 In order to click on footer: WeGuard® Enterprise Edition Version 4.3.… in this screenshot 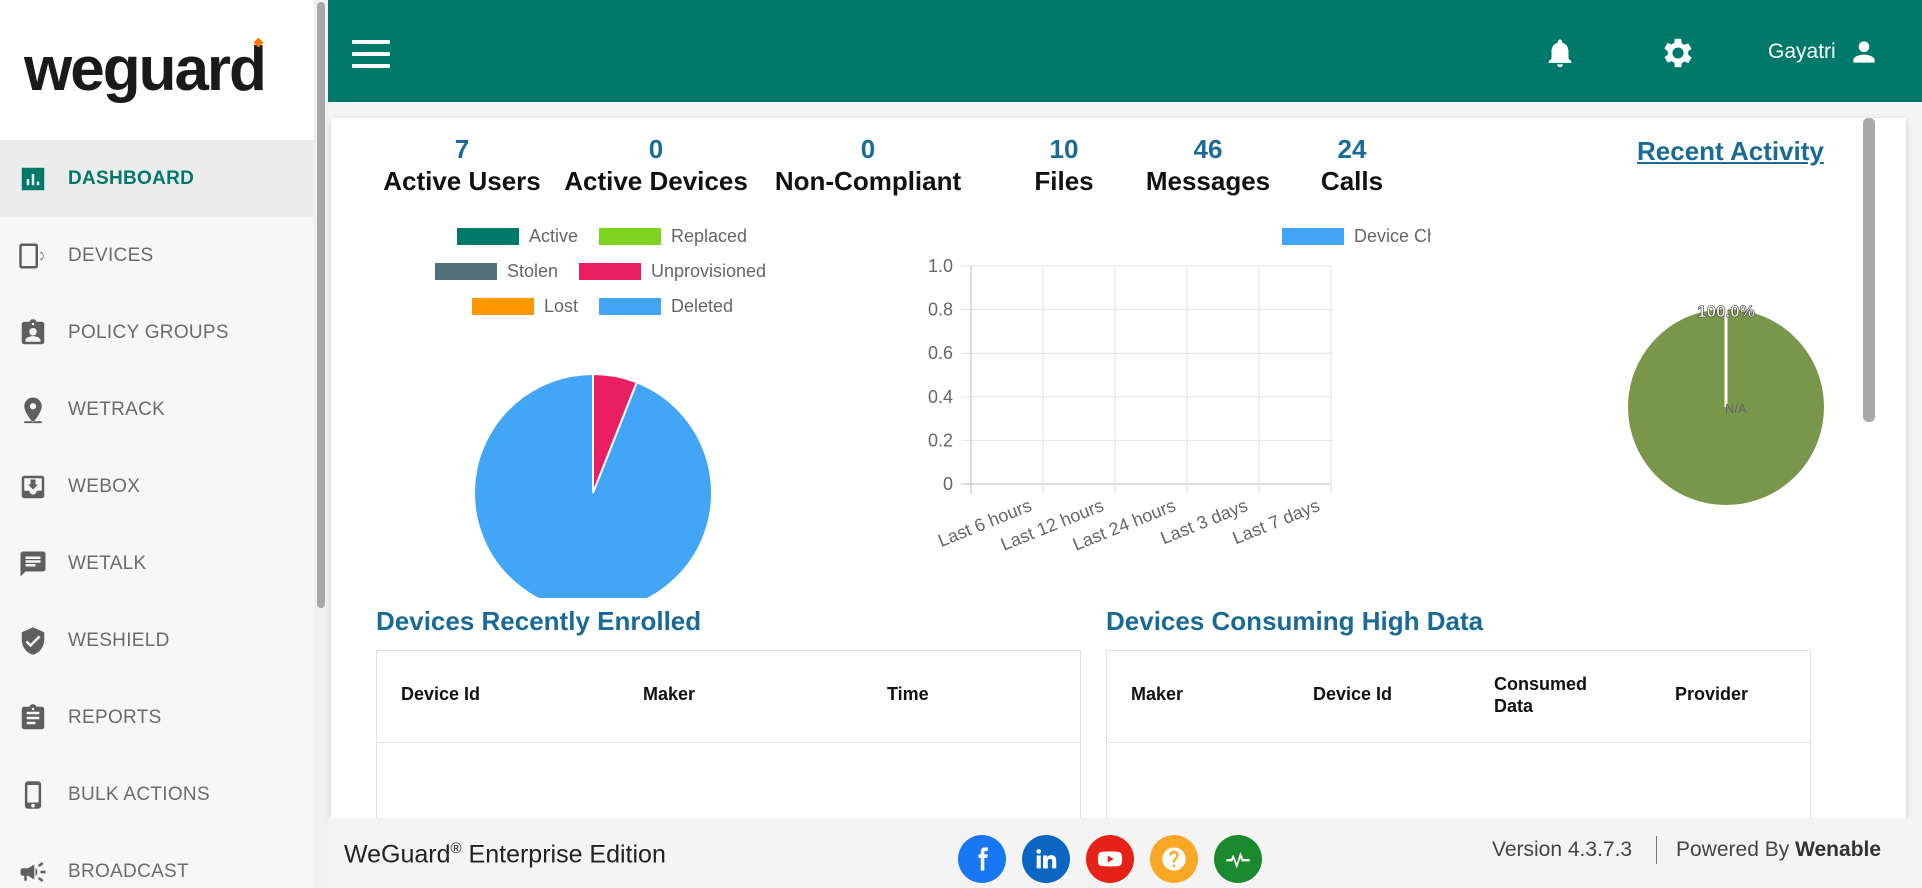, I will do `click(1125, 853)`.